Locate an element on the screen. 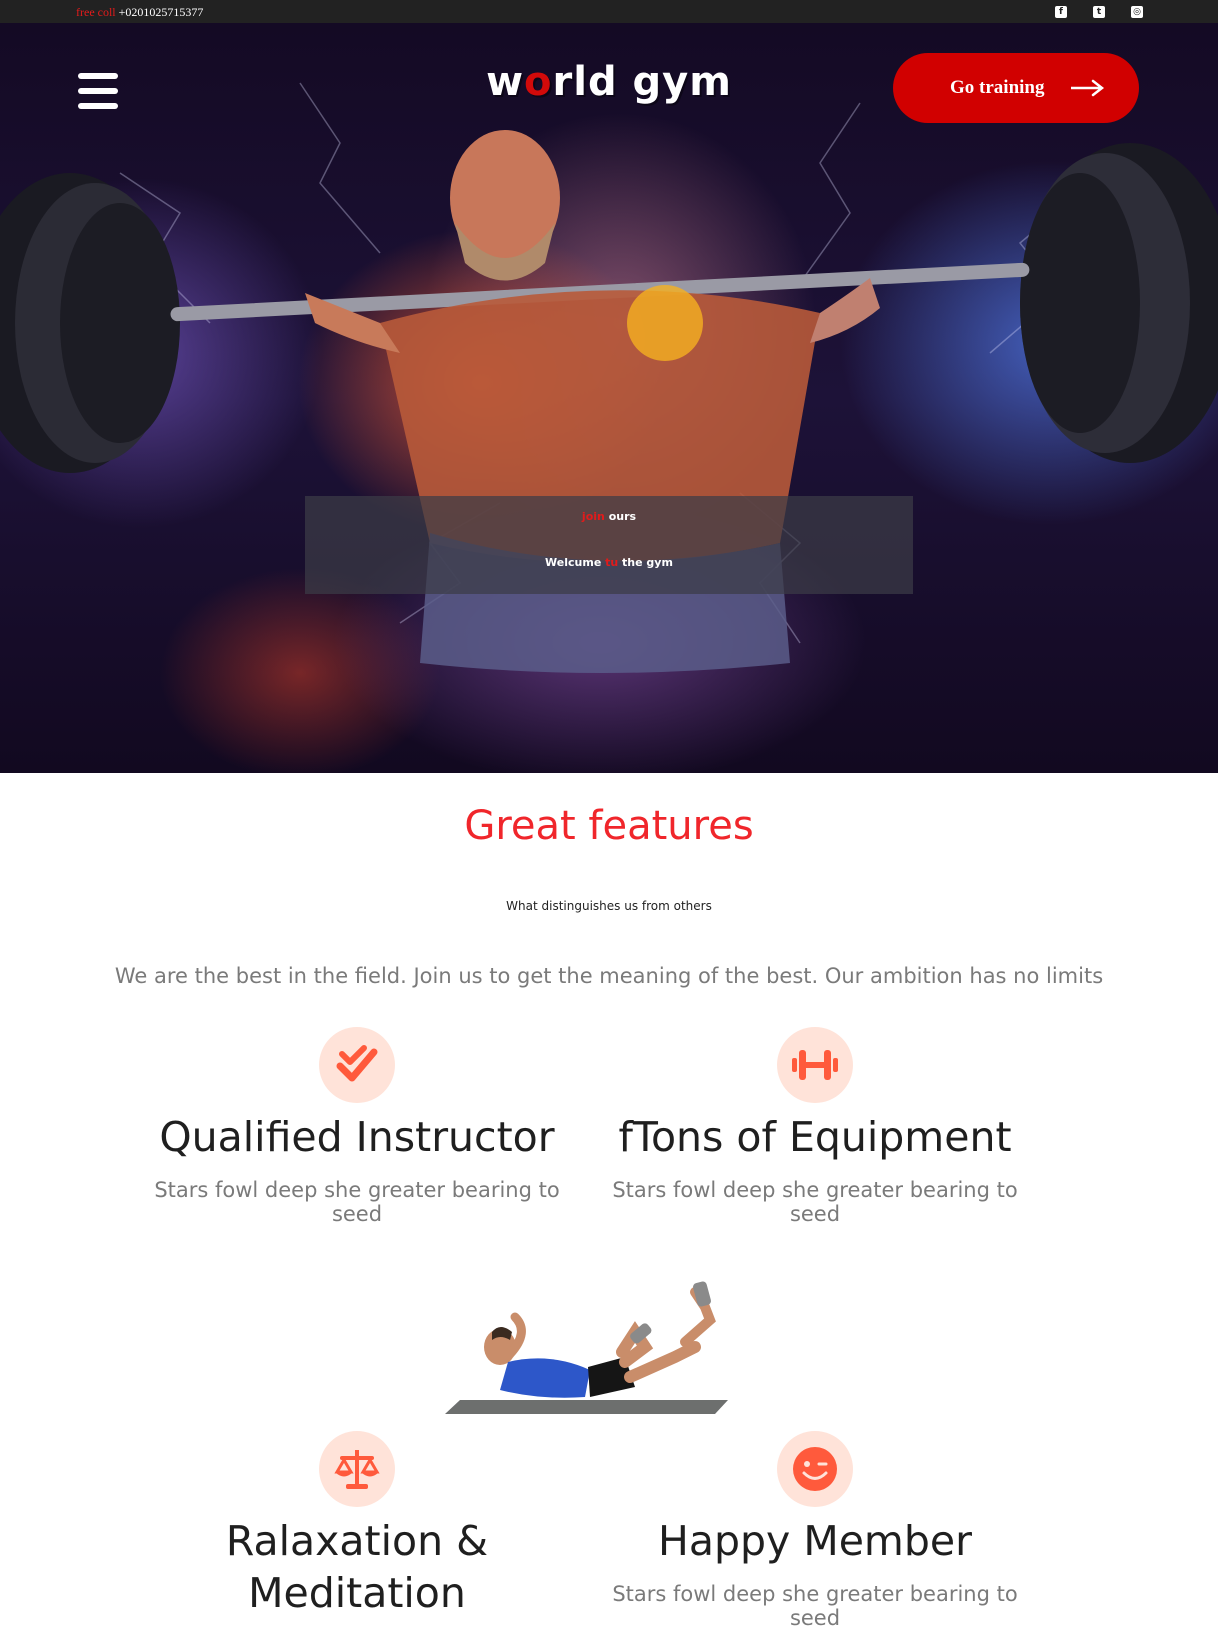 The image size is (1218, 1648). logo-letter-w: w is located at coordinates (505, 82).